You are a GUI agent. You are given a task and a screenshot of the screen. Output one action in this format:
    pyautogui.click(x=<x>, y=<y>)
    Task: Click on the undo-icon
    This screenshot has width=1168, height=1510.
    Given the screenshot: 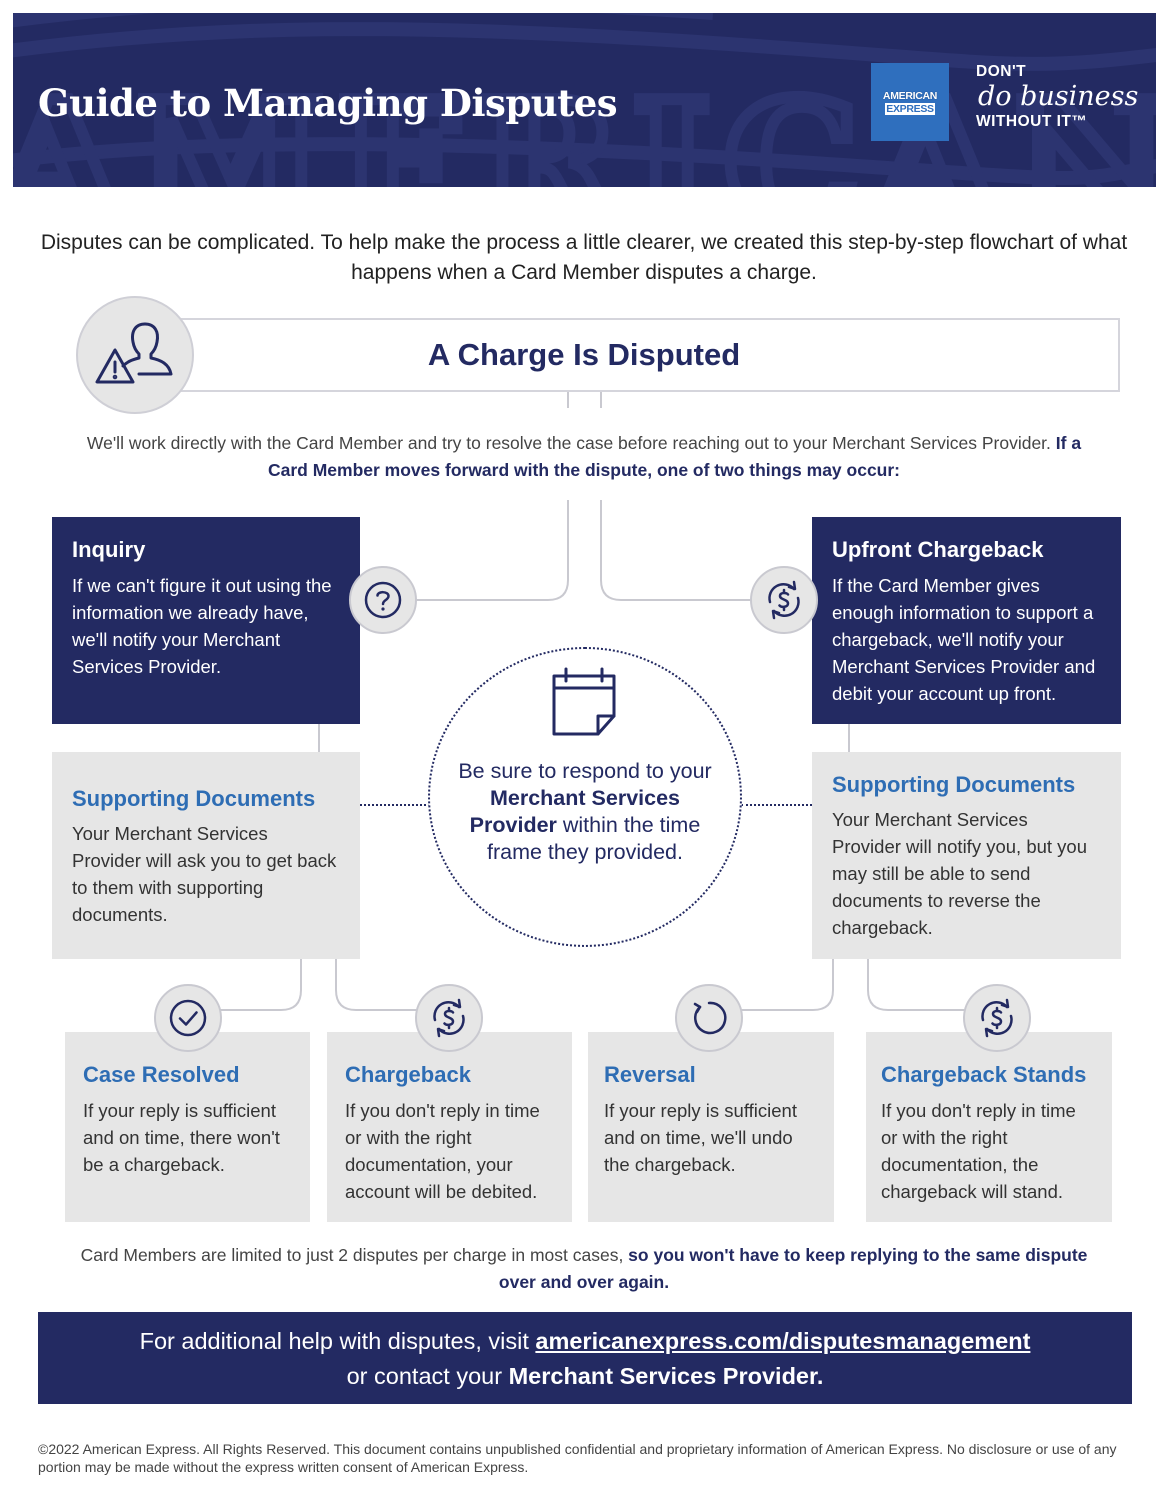 What is the action you would take?
    pyautogui.click(x=710, y=1018)
    